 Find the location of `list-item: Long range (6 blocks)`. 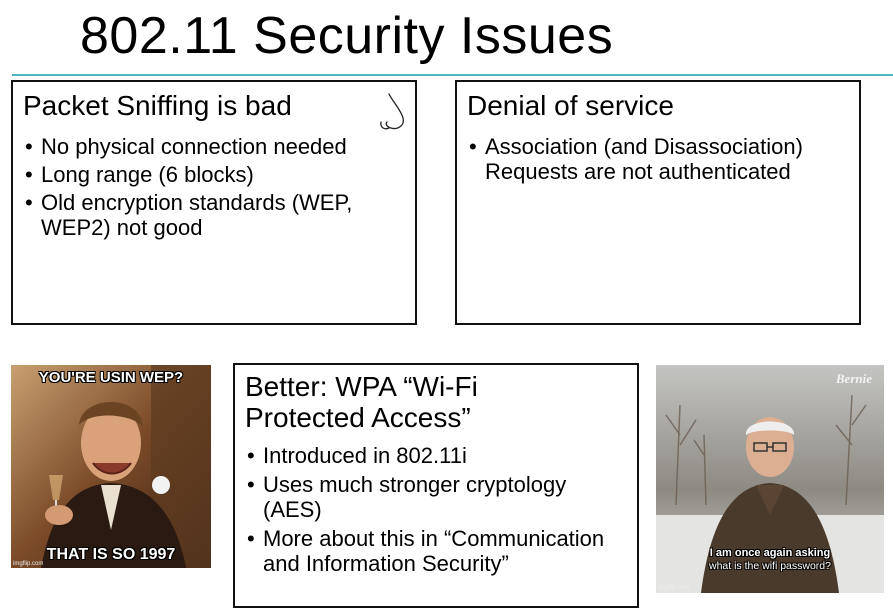

list-item: Long range (6 blocks) is located at coordinates (214, 174).